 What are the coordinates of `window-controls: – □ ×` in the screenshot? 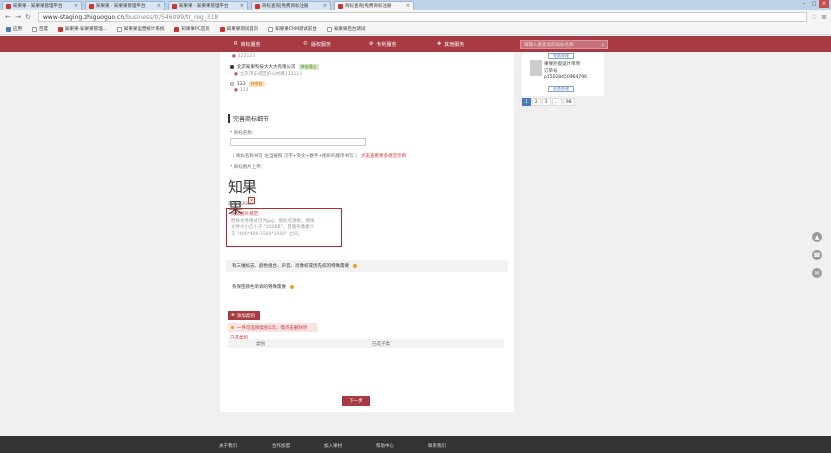 It's located at (814, 4).